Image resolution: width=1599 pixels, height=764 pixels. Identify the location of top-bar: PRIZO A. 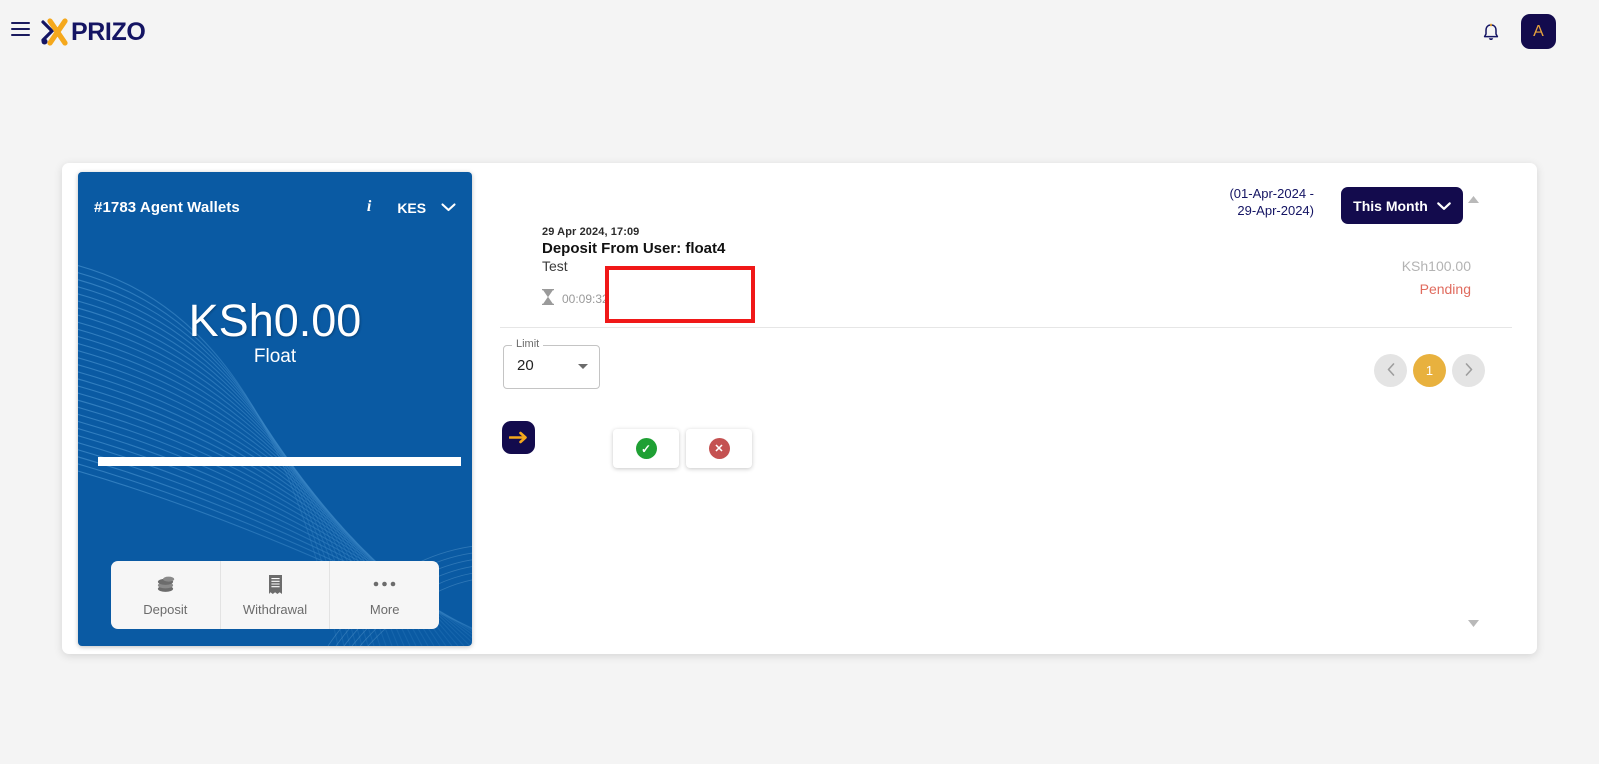
(799, 31).